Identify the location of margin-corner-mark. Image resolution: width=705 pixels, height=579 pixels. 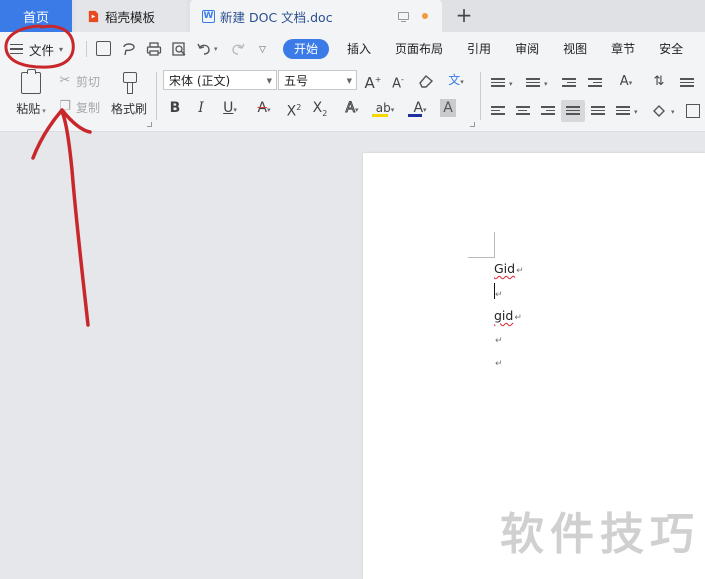
(481, 245).